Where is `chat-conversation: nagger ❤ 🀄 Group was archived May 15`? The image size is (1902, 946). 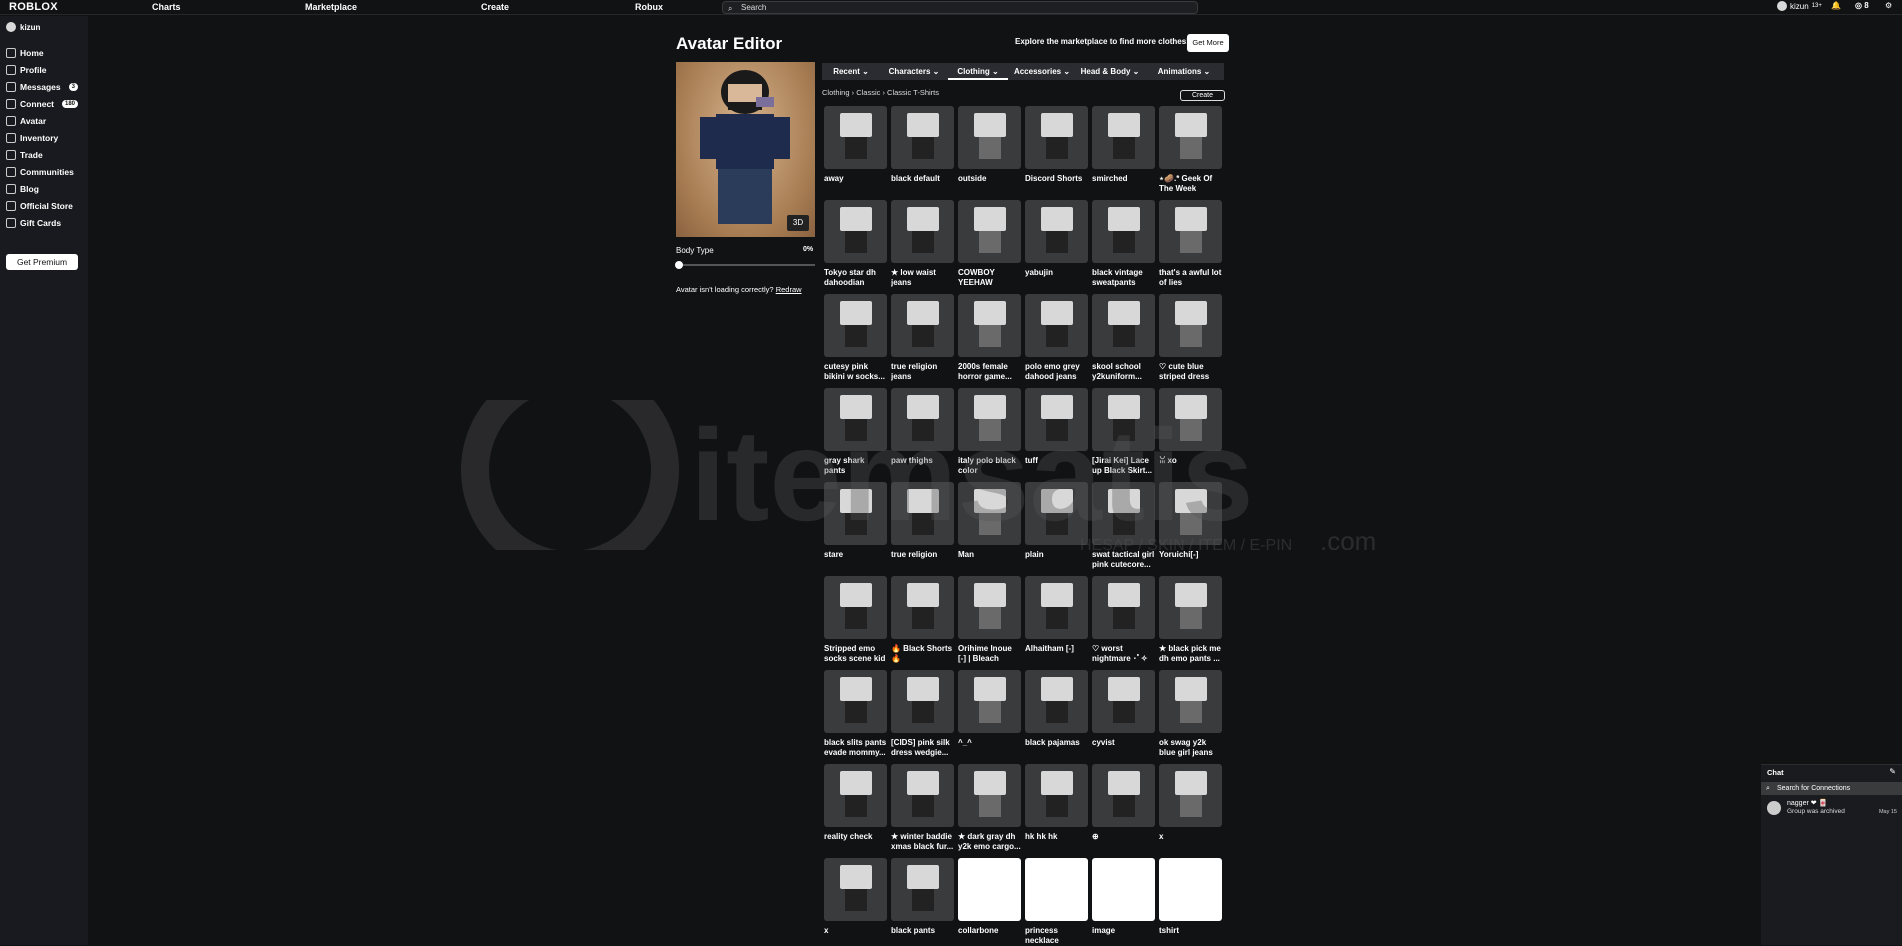 chat-conversation: nagger ❤ 🀄 Group was archived May 15 is located at coordinates (1832, 808).